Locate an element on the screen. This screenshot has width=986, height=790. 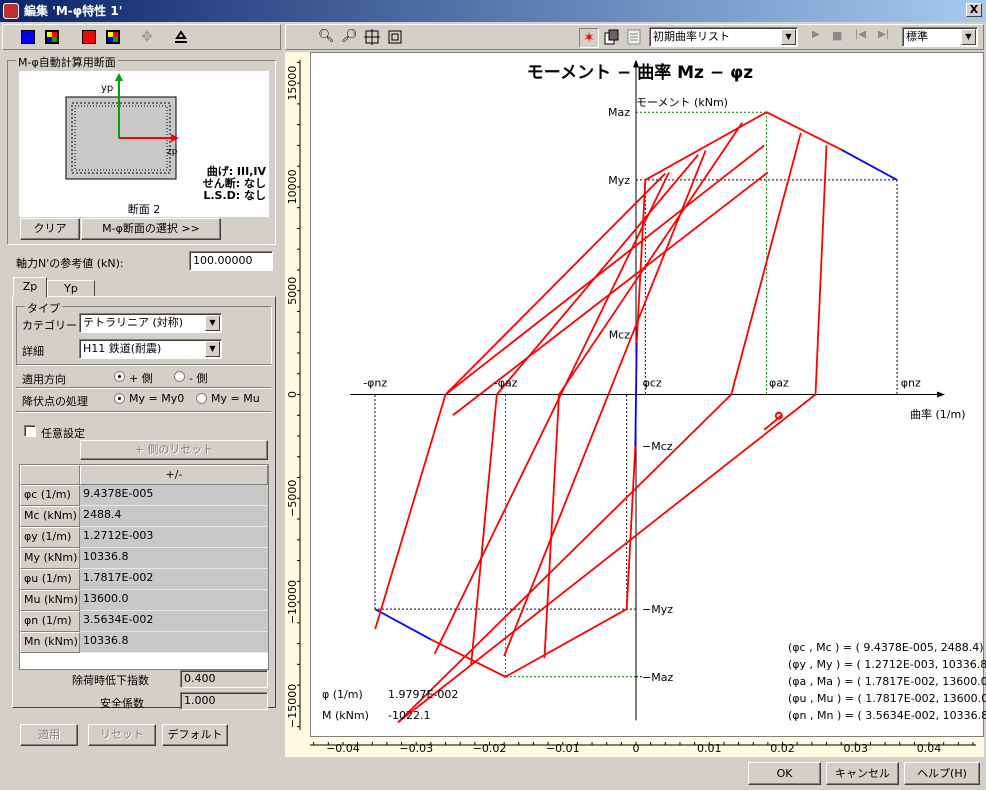
chart-title: モーメント − 曲率 Mz − φz is located at coordinates (640, 72).